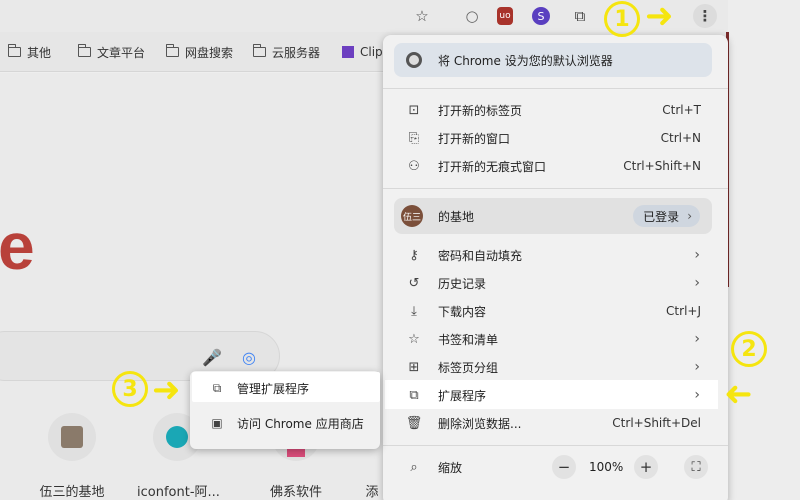 This screenshot has width=800, height=500. What do you see at coordinates (555, 110) in the screenshot?
I see `menu-item-new-tab: ⊡ 打开新的标签页 Ctrl+T` at bounding box center [555, 110].